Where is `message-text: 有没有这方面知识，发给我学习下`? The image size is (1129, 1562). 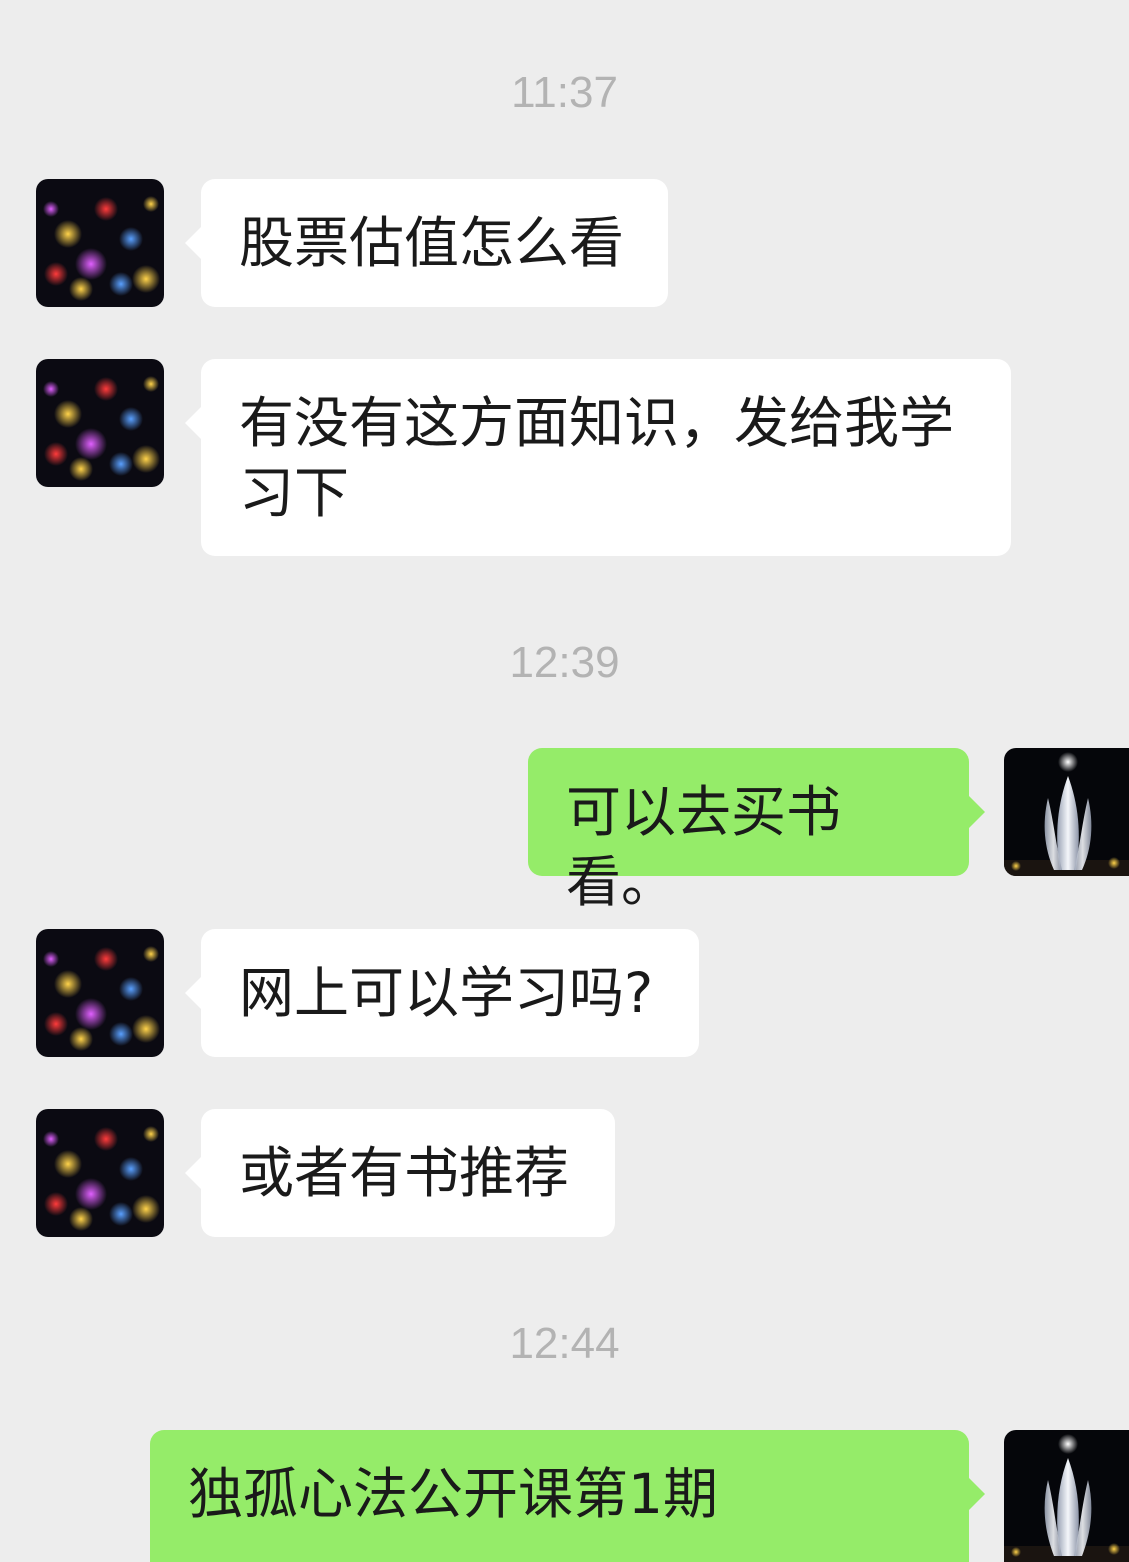
message-text: 有没有这方面知识，发给我学习下 is located at coordinates (597, 458).